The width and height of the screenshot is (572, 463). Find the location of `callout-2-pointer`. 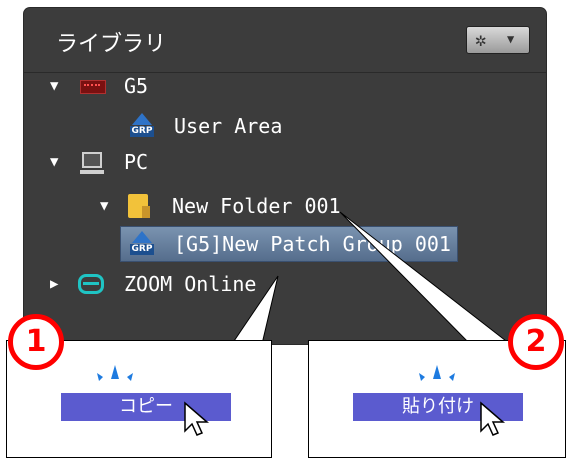

callout-2-pointer is located at coordinates (425, 278).